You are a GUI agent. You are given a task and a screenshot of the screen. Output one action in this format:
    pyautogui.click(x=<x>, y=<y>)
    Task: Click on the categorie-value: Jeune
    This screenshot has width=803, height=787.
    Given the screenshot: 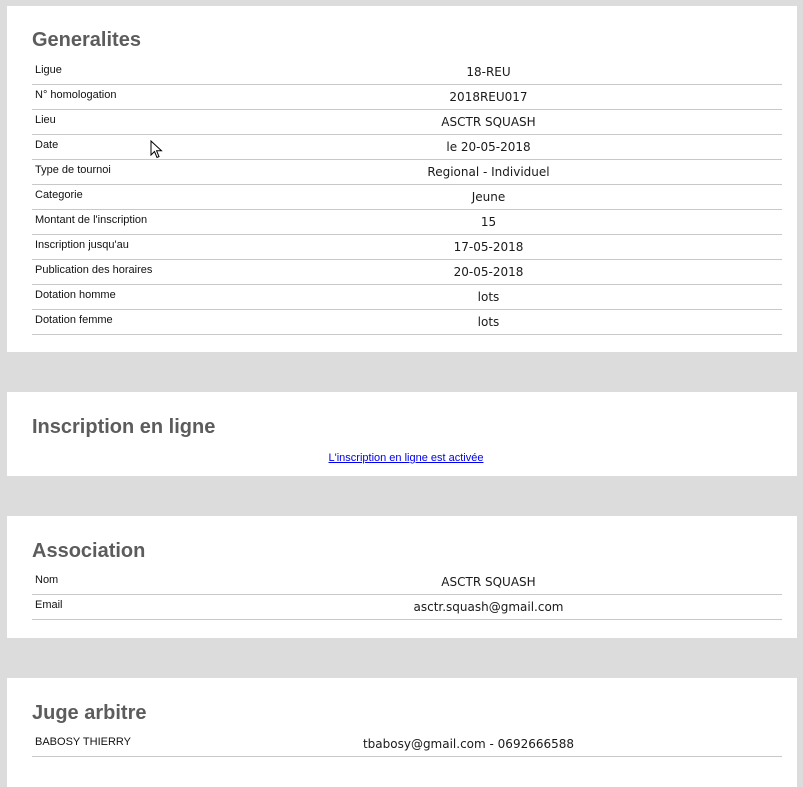 What is the action you would take?
    pyautogui.click(x=548, y=197)
    